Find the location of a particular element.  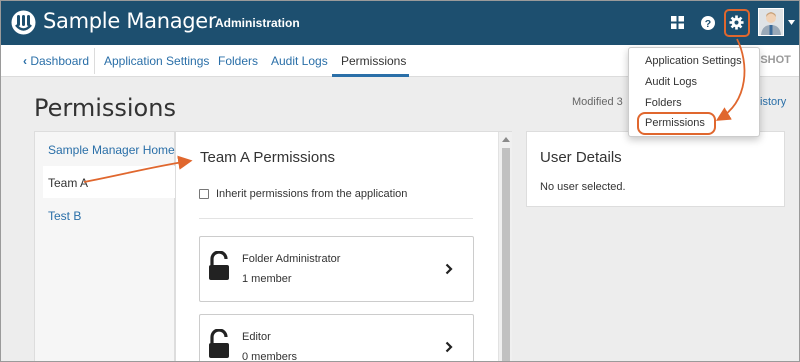

folder-item-test-b: Test B is located at coordinates (64, 216).